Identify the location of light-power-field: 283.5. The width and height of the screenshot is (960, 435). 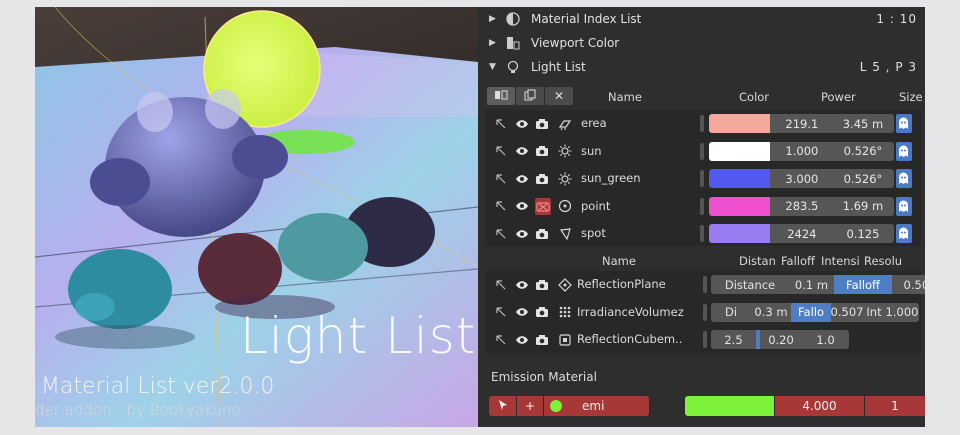
(802, 206).